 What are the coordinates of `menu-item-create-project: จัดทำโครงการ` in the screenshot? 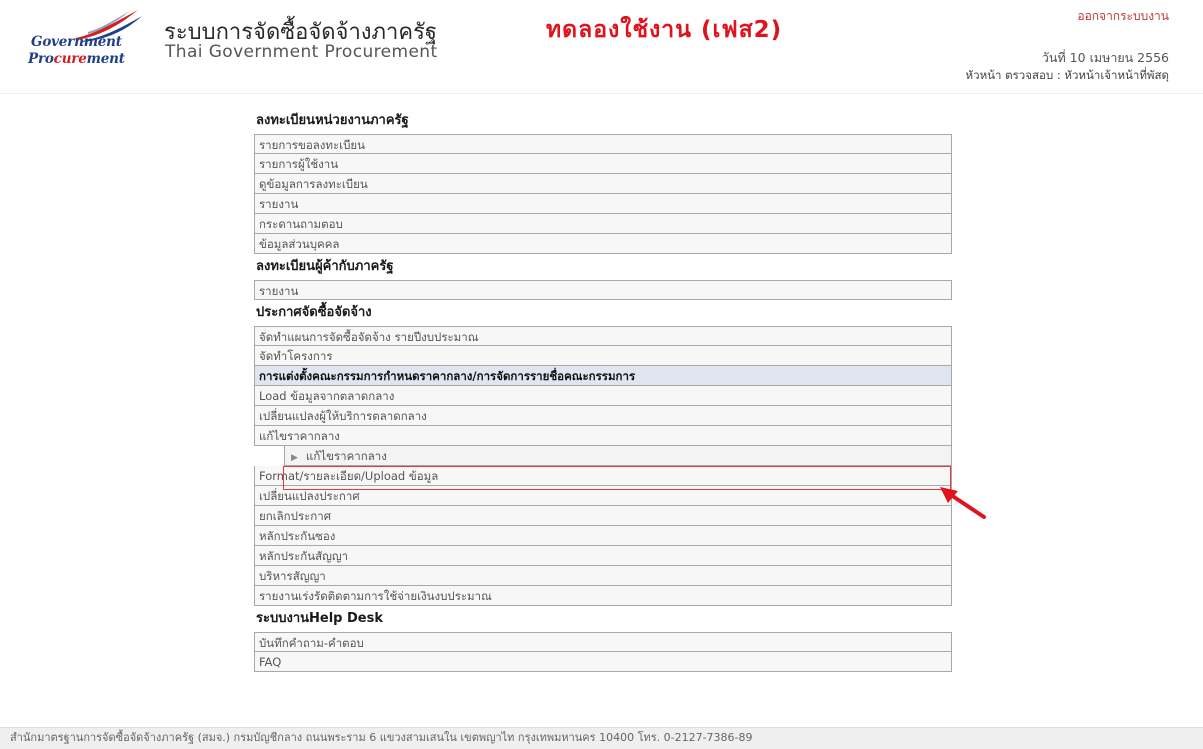 It's located at (603, 356).